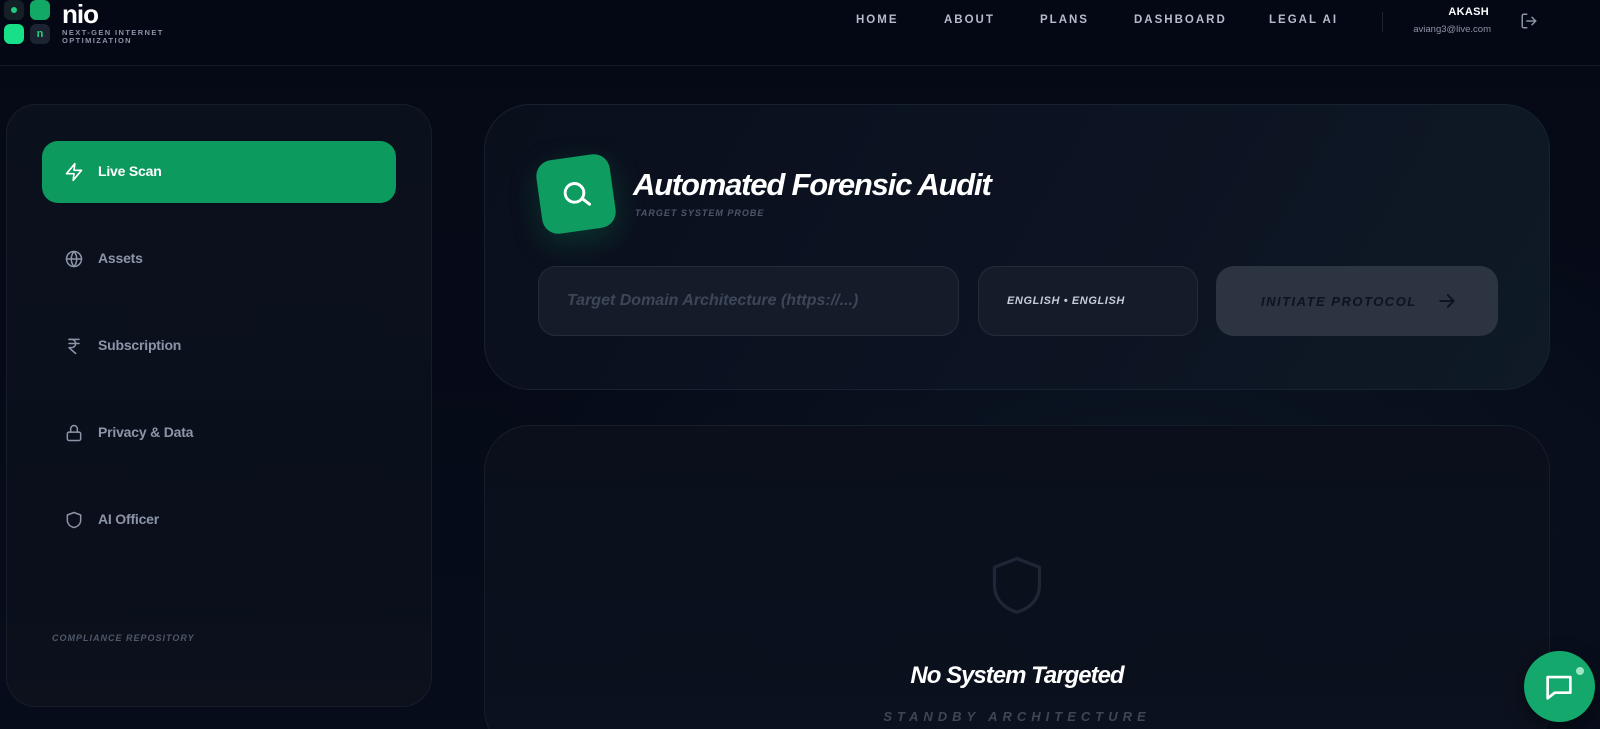  I want to click on bolt-icon, so click(74, 172).